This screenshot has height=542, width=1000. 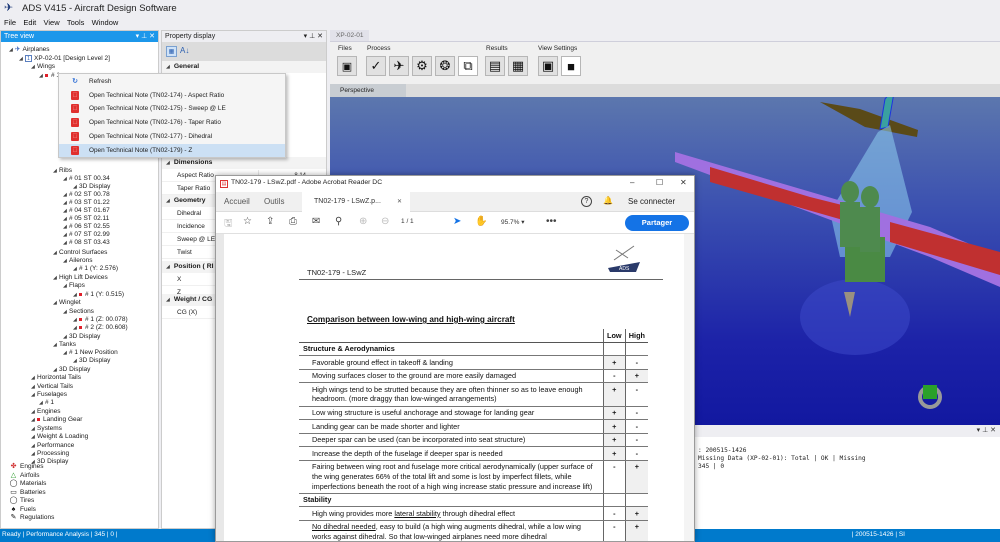 What do you see at coordinates (86, 243) in the screenshot?
I see `tree-node: ◢ # 08 ST 03.43` at bounding box center [86, 243].